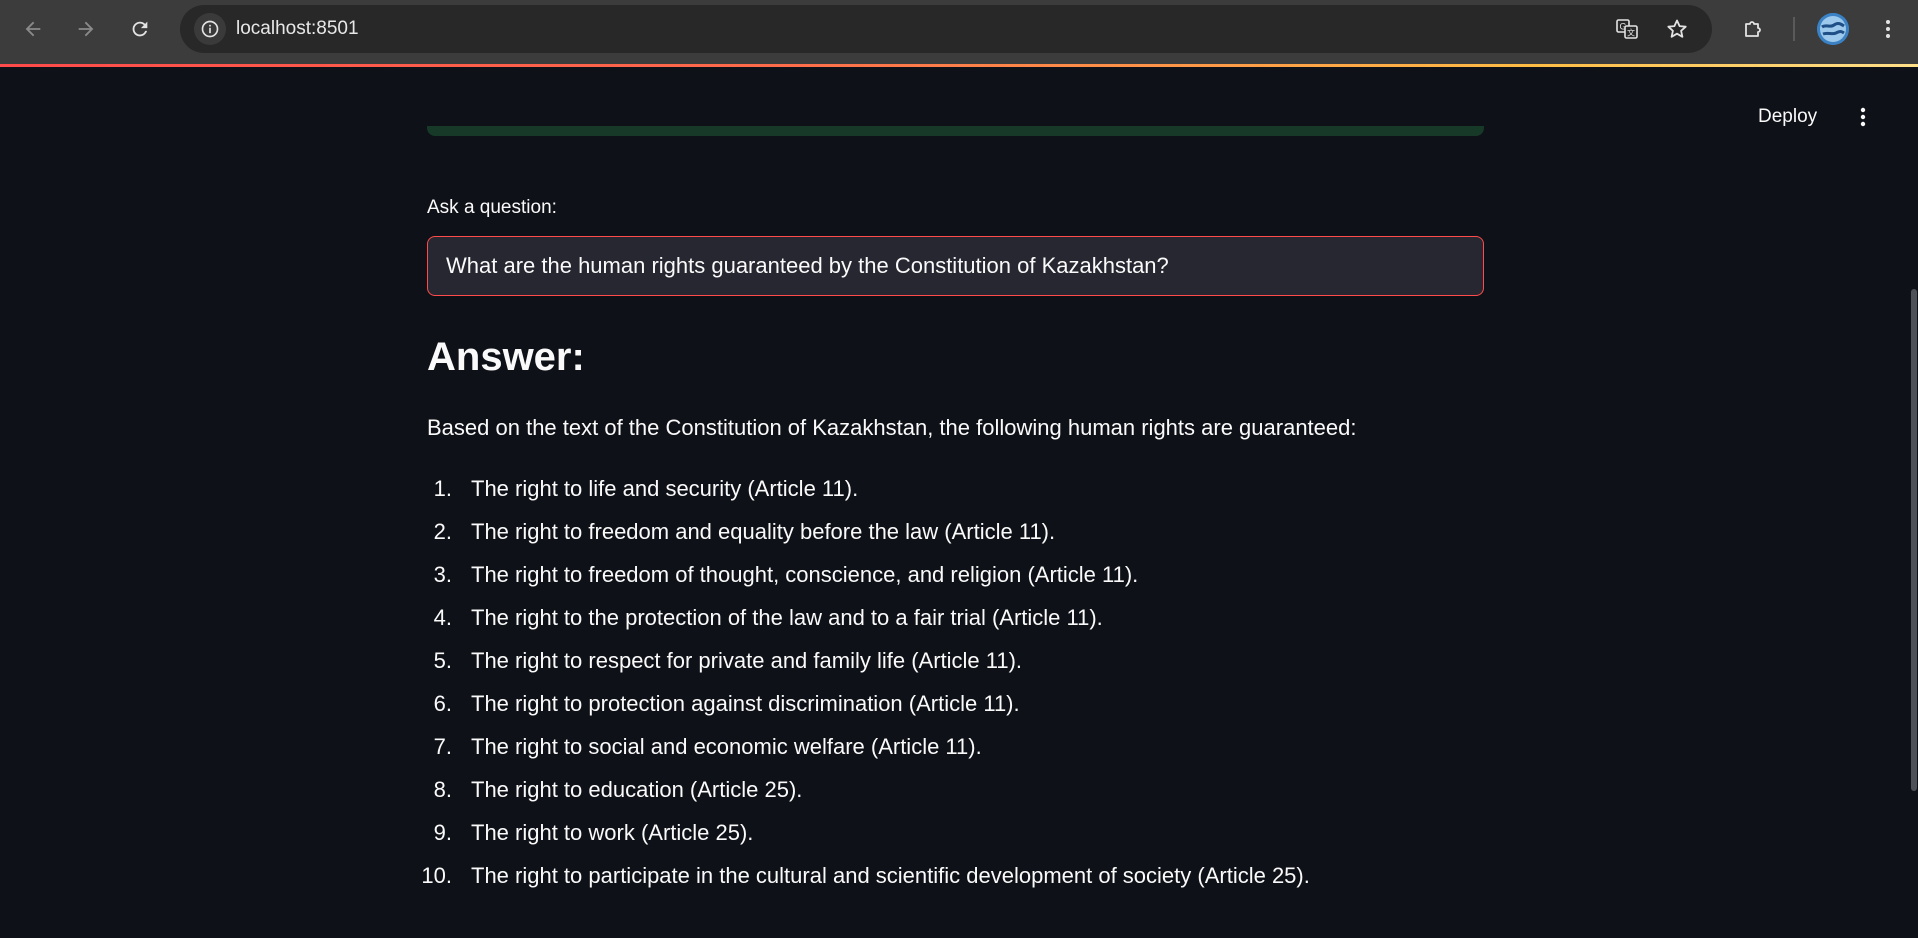 The height and width of the screenshot is (938, 1918). What do you see at coordinates (955, 131) in the screenshot?
I see `success-message-box` at bounding box center [955, 131].